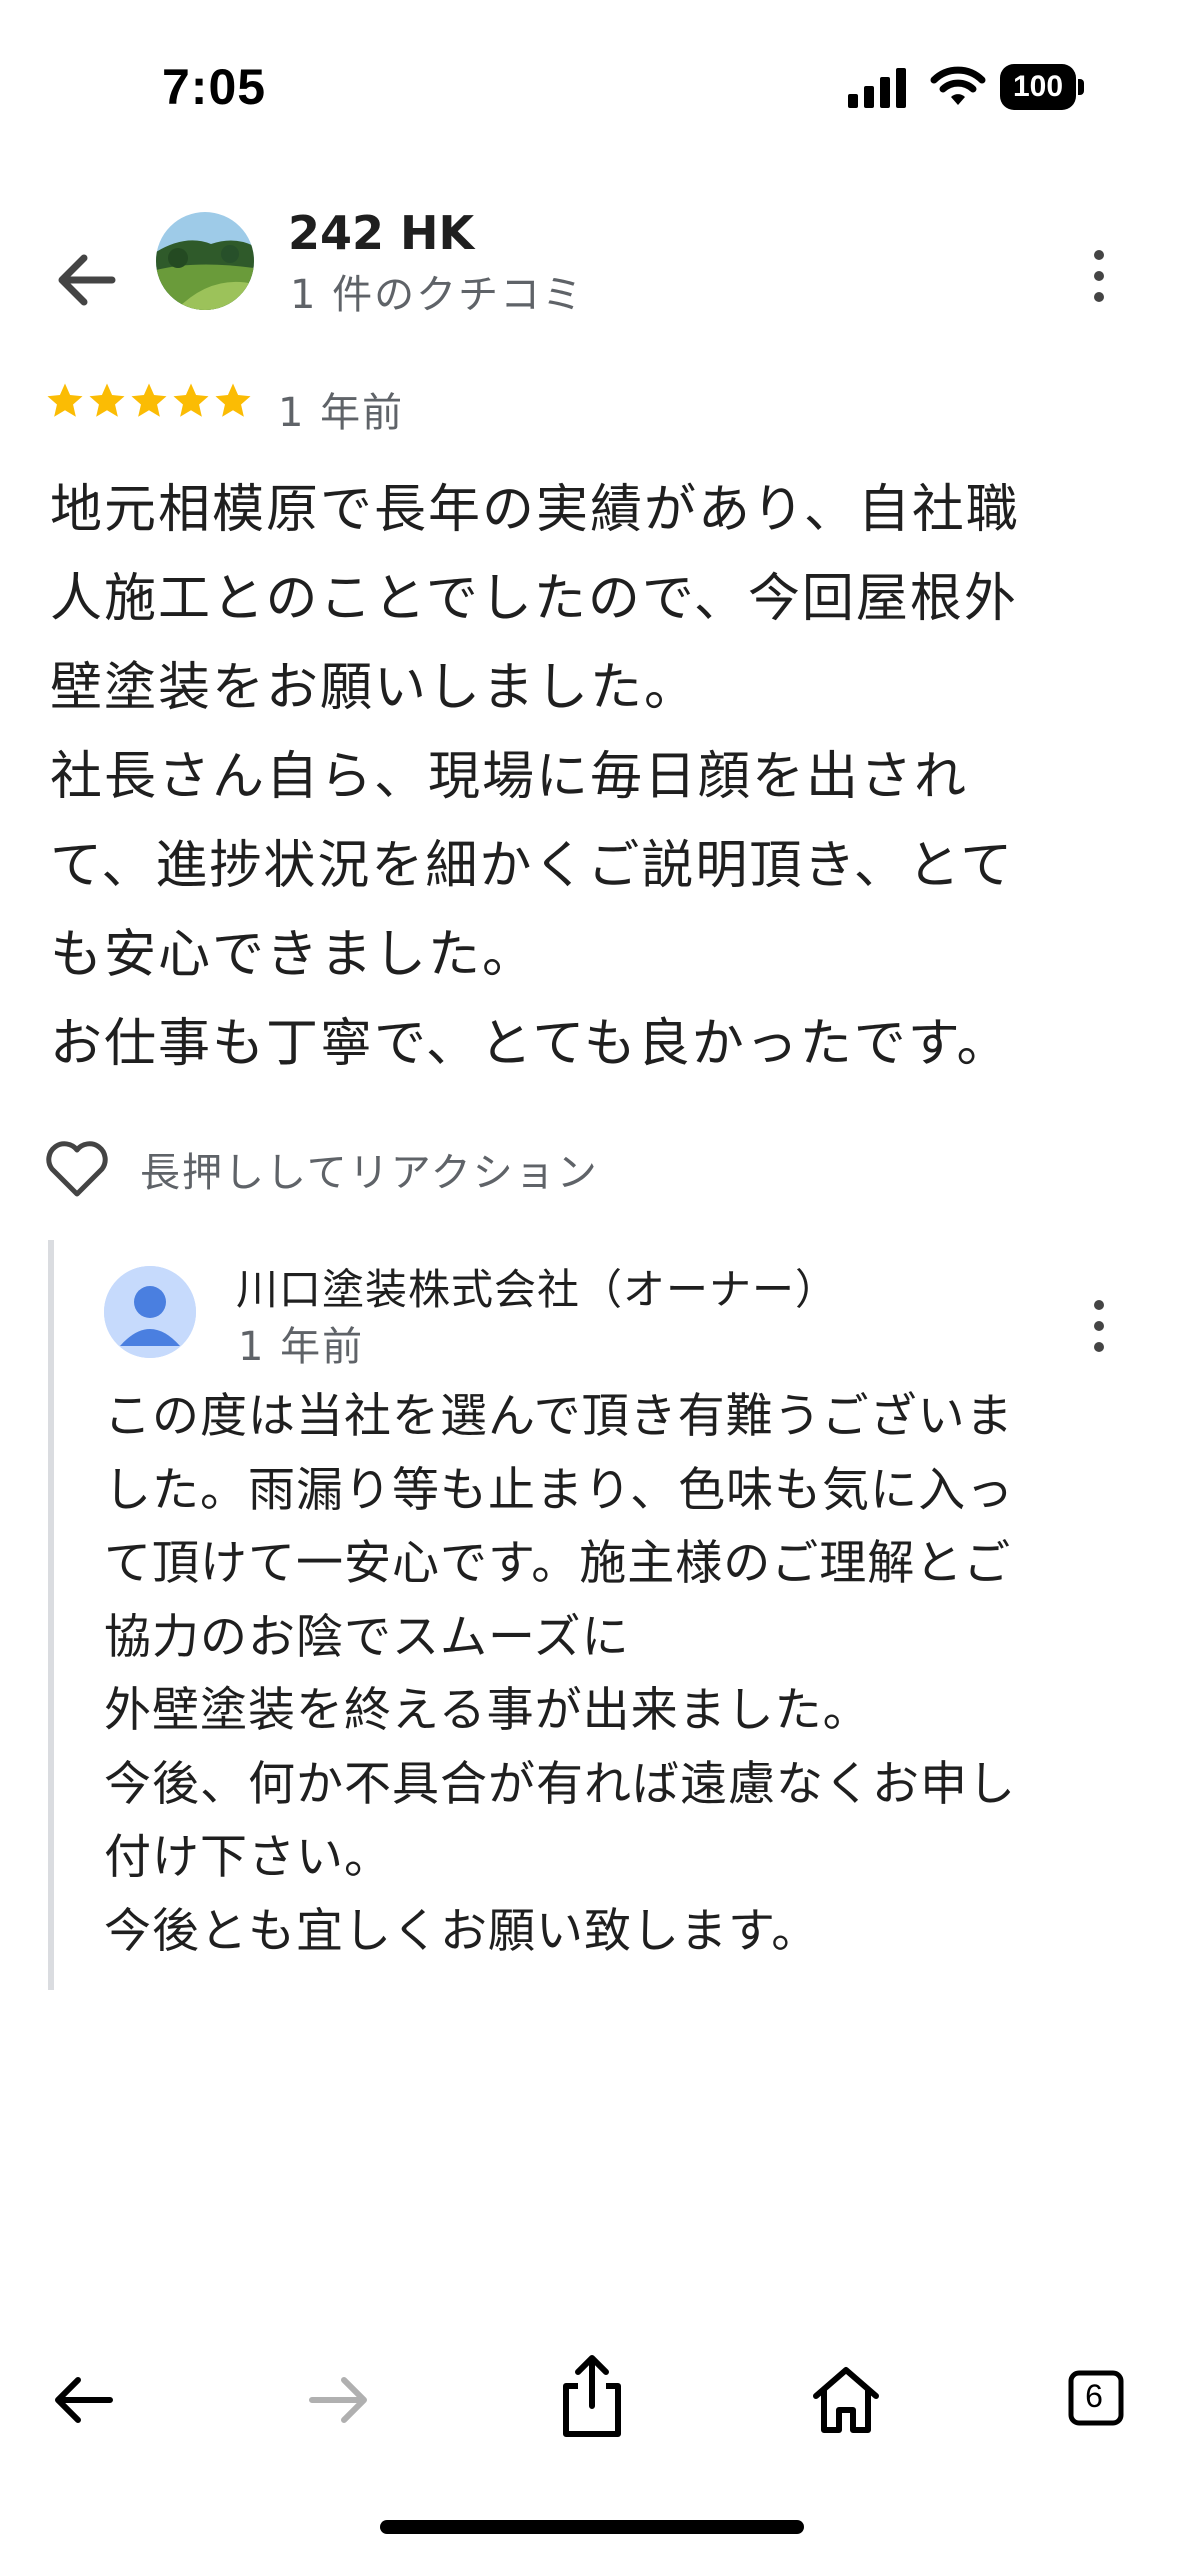  What do you see at coordinates (877, 88) in the screenshot?
I see `signal-icon` at bounding box center [877, 88].